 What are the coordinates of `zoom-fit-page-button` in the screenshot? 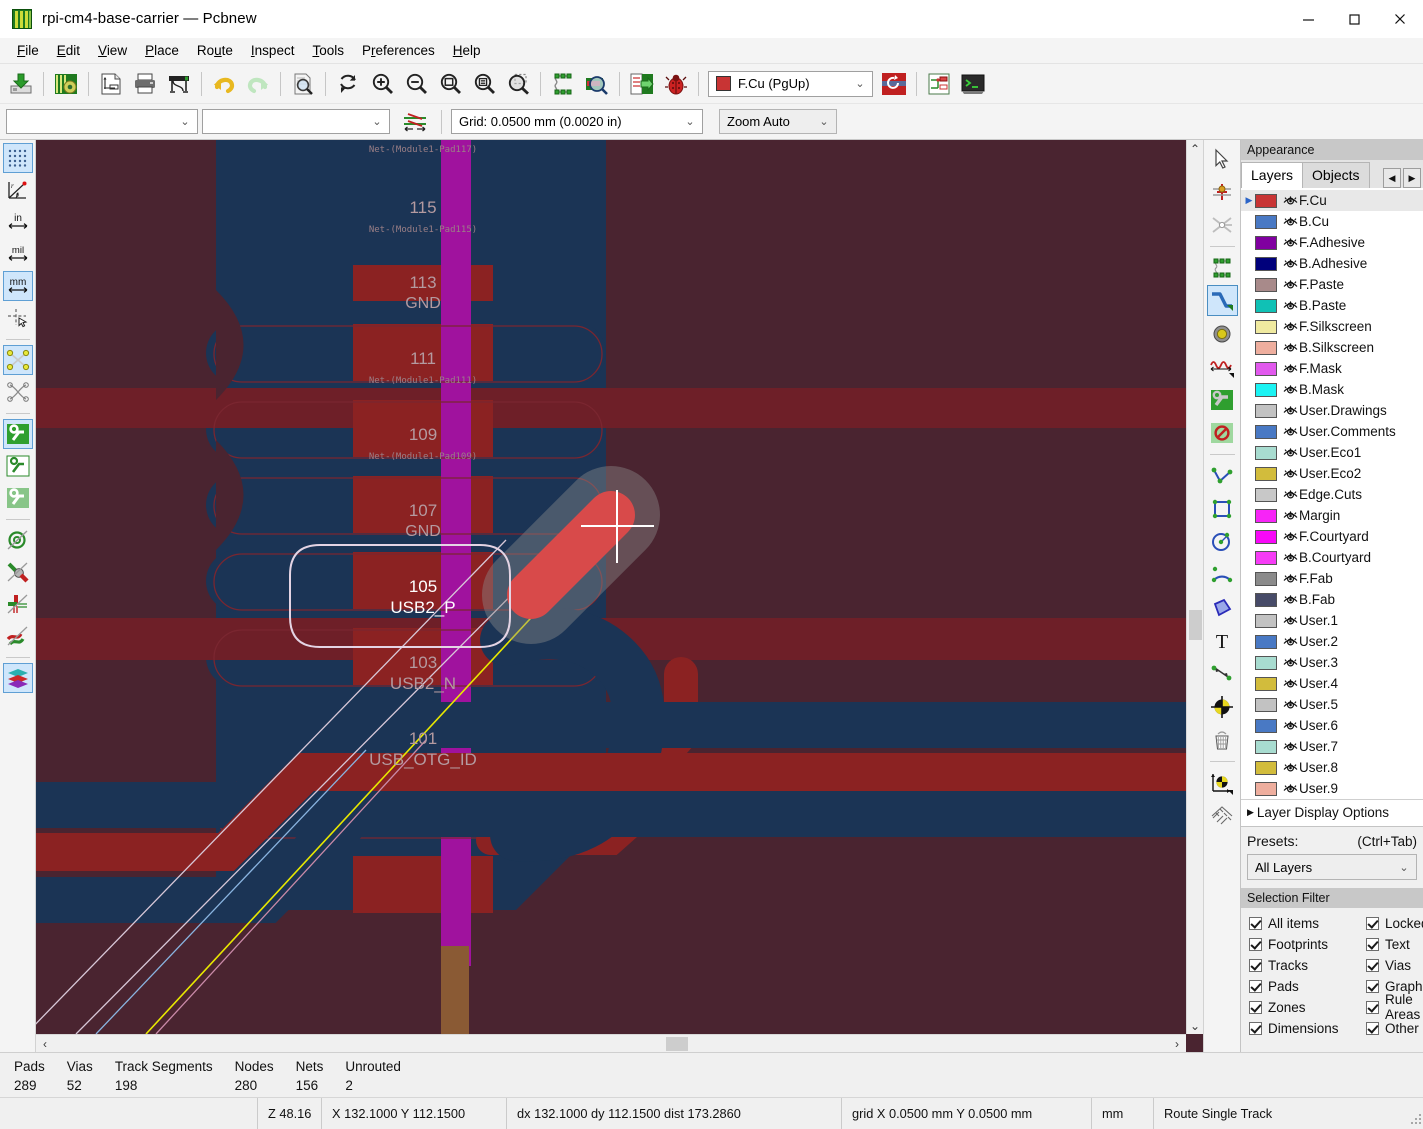 It's located at (450, 84).